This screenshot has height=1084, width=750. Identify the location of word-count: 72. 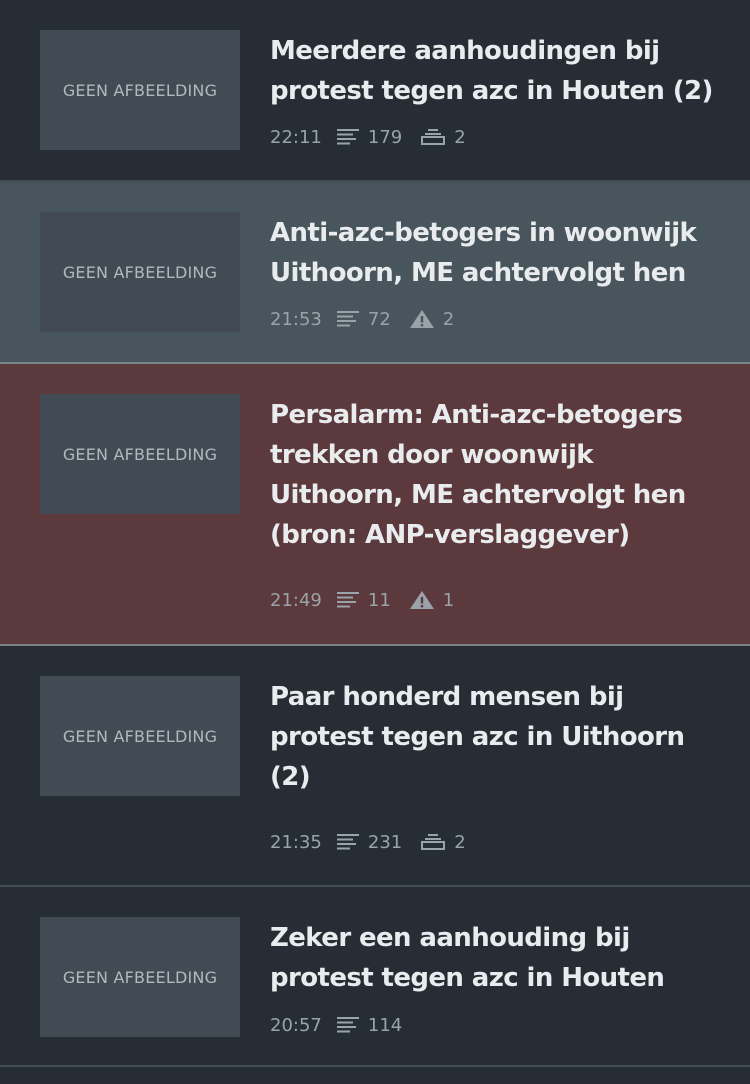
(379, 319).